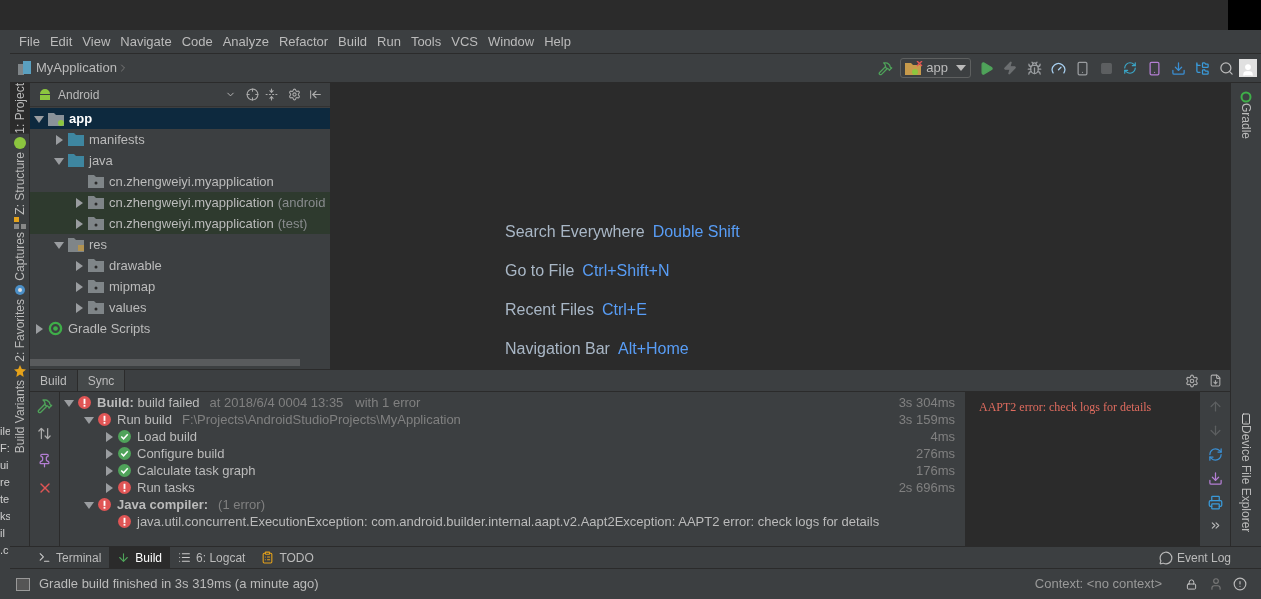 Image resolution: width=1261 pixels, height=599 pixels. I want to click on menu-item: View, so click(96, 41).